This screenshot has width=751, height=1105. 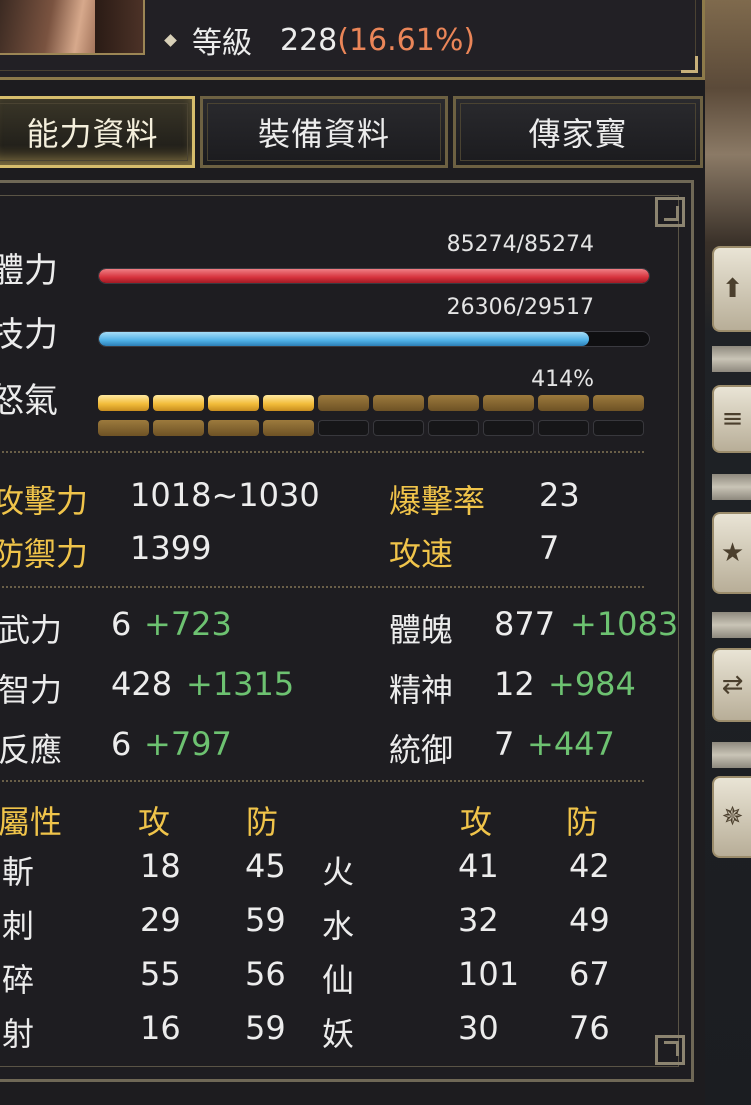 I want to click on element-name-2: 水, so click(x=338, y=926).